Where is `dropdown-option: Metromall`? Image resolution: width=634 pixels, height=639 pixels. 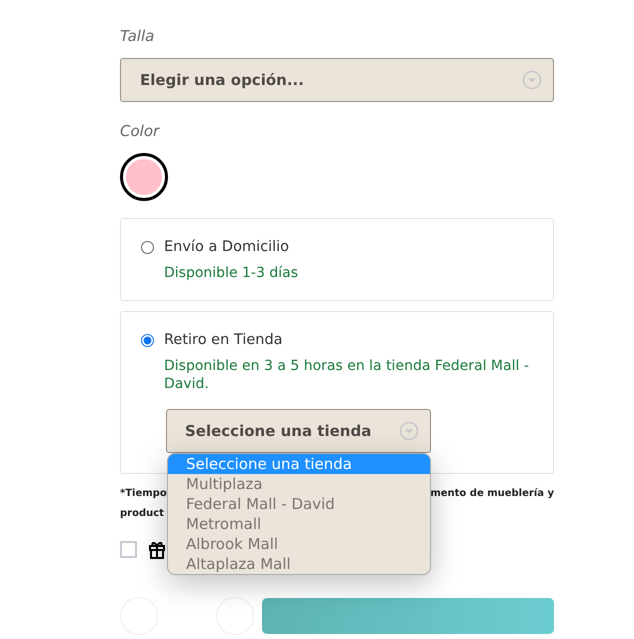 dropdown-option: Metromall is located at coordinates (299, 524).